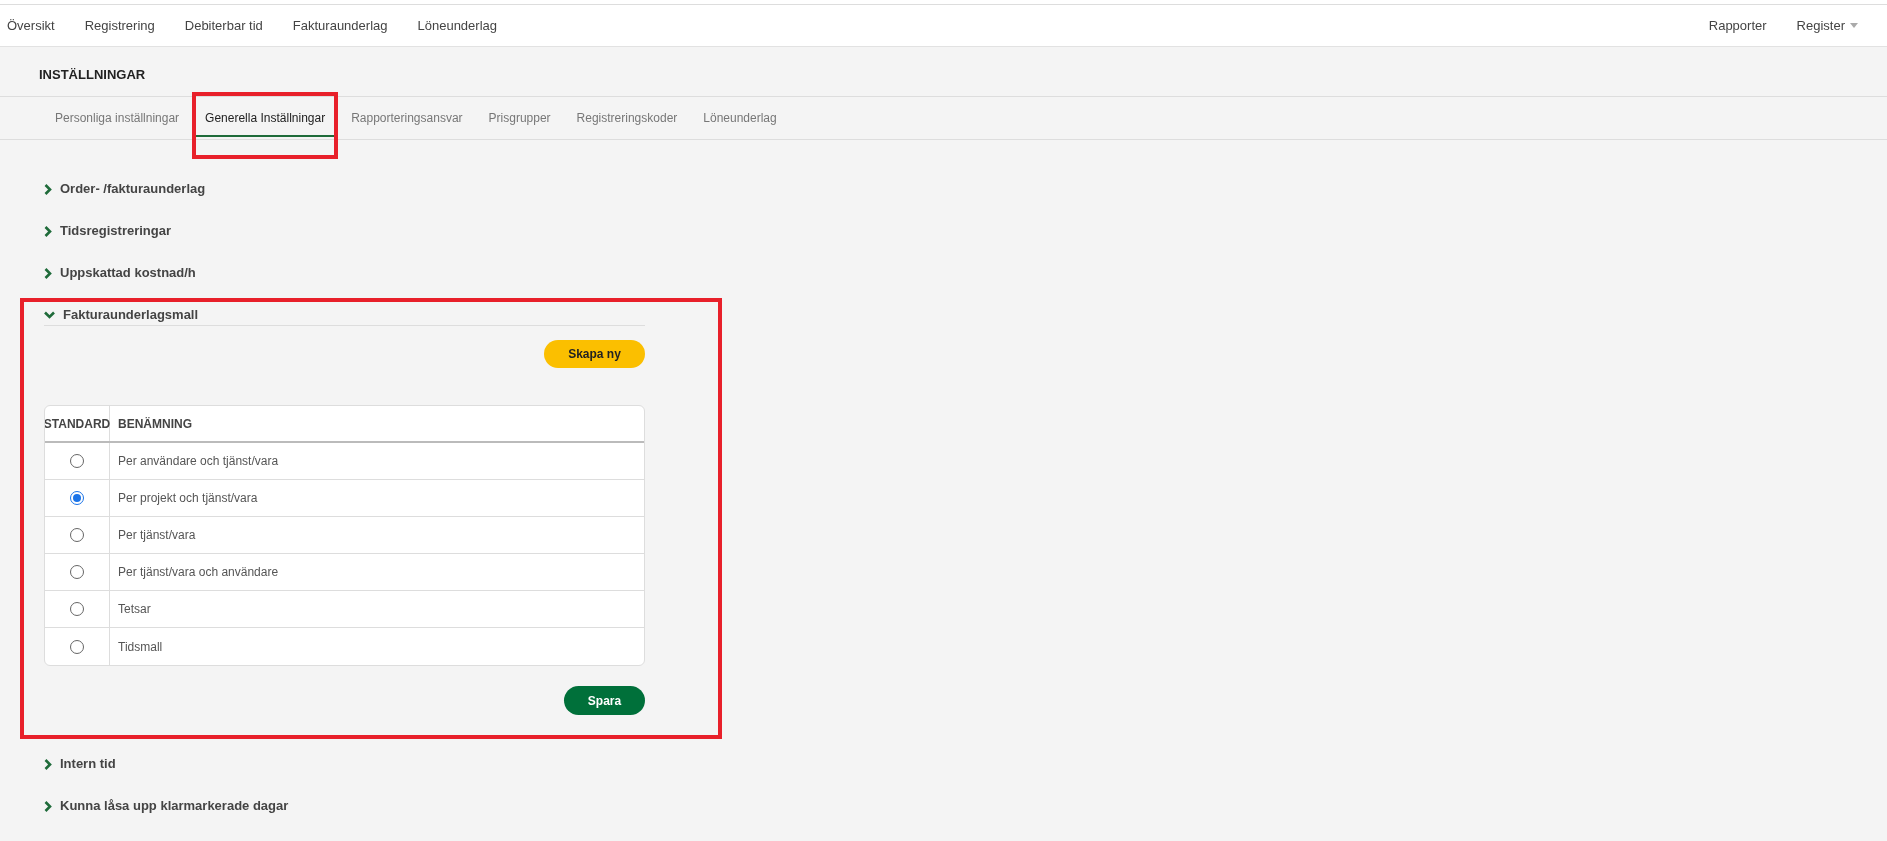  Describe the element at coordinates (166, 806) in the screenshot. I see `section-header: Kunna låsa upp klarmarkerade dagar` at that location.